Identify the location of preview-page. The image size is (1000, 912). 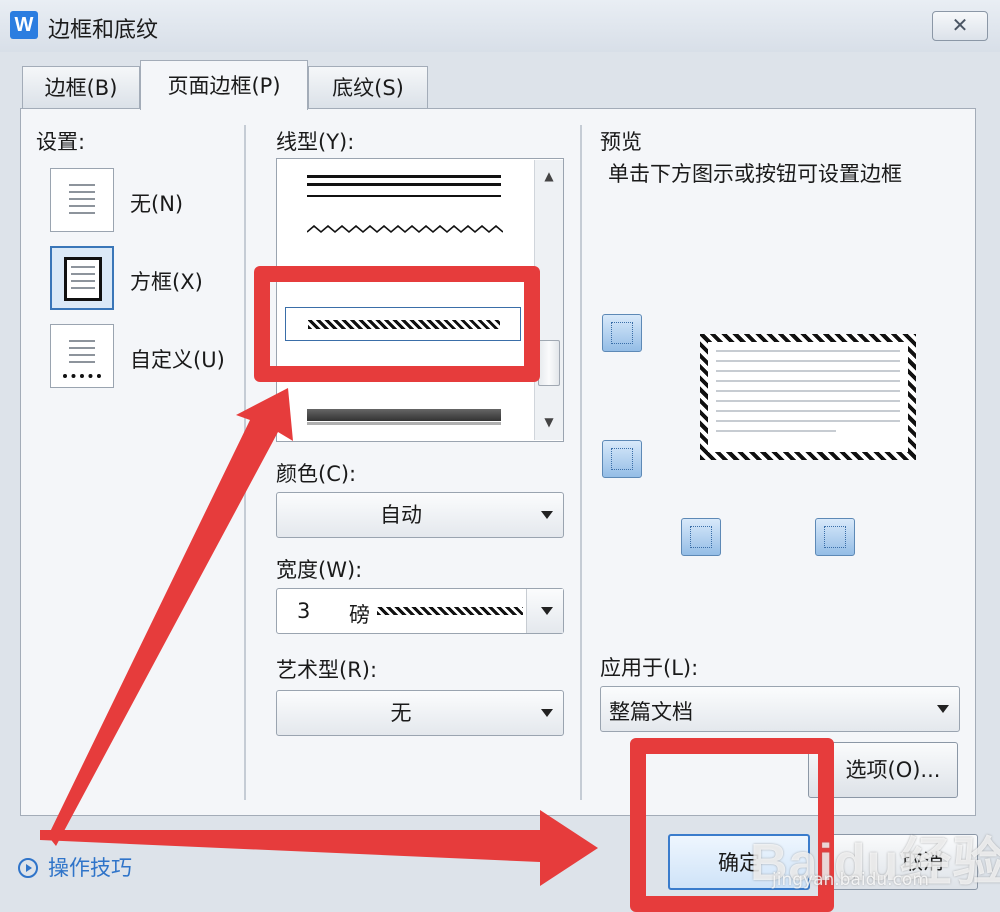
(808, 397).